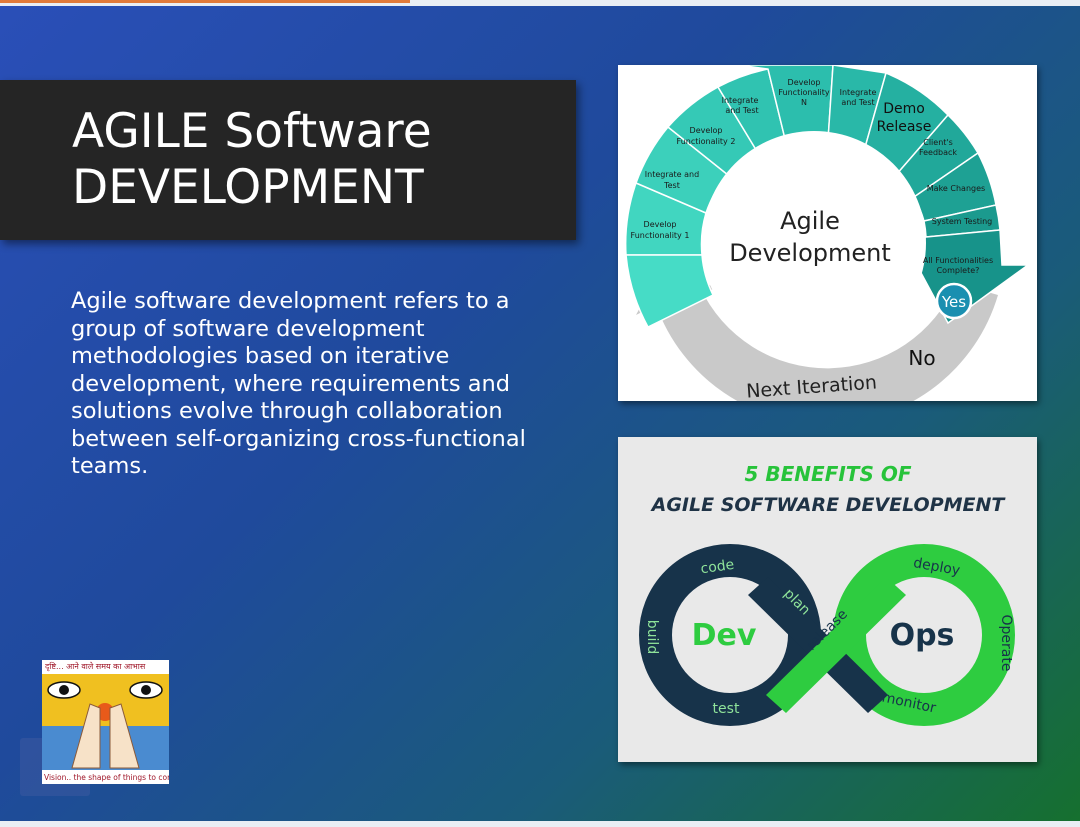 Image resolution: width=1080 pixels, height=827 pixels. I want to click on slide-title: AGILE Software DEVELOPMENT, so click(252, 159).